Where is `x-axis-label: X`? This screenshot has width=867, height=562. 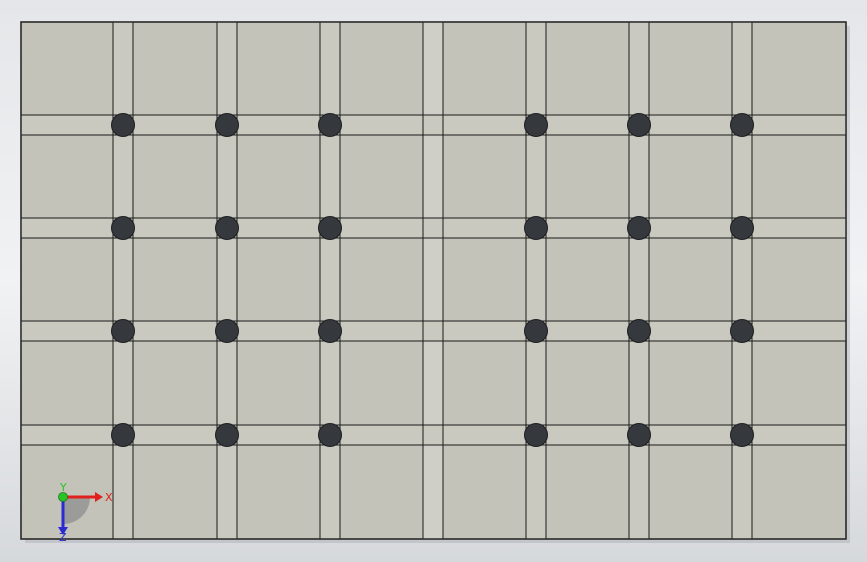
x-axis-label: X is located at coordinates (109, 497).